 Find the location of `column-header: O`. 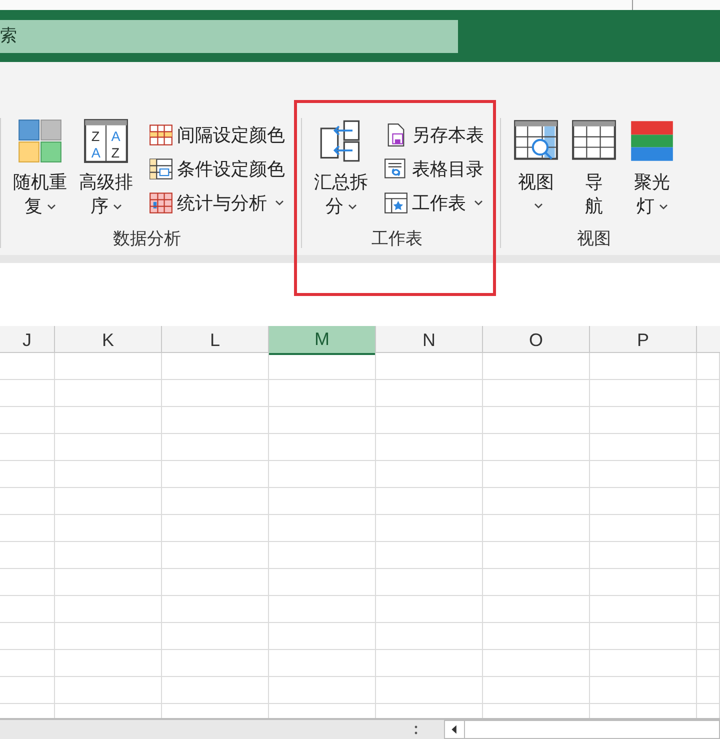

column-header: O is located at coordinates (536, 340).